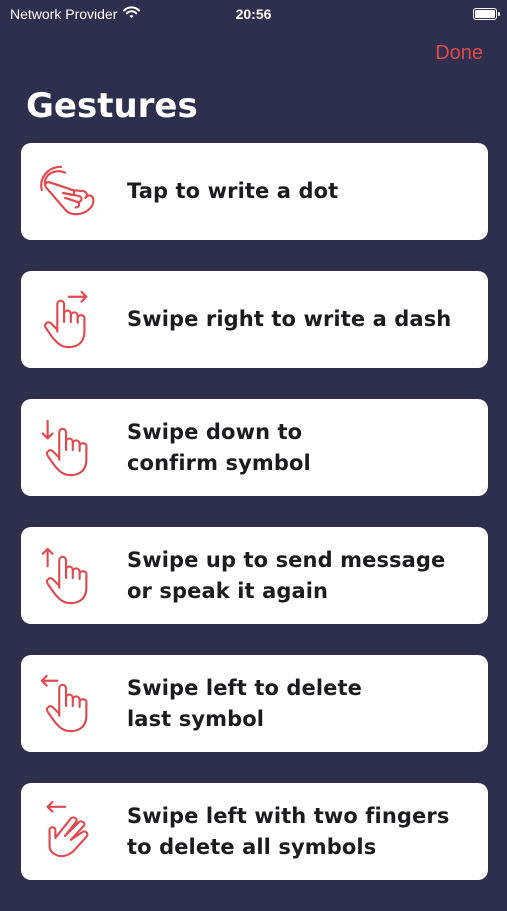 Image resolution: width=507 pixels, height=911 pixels. I want to click on two-finger-swipe-left-icon, so click(74, 831).